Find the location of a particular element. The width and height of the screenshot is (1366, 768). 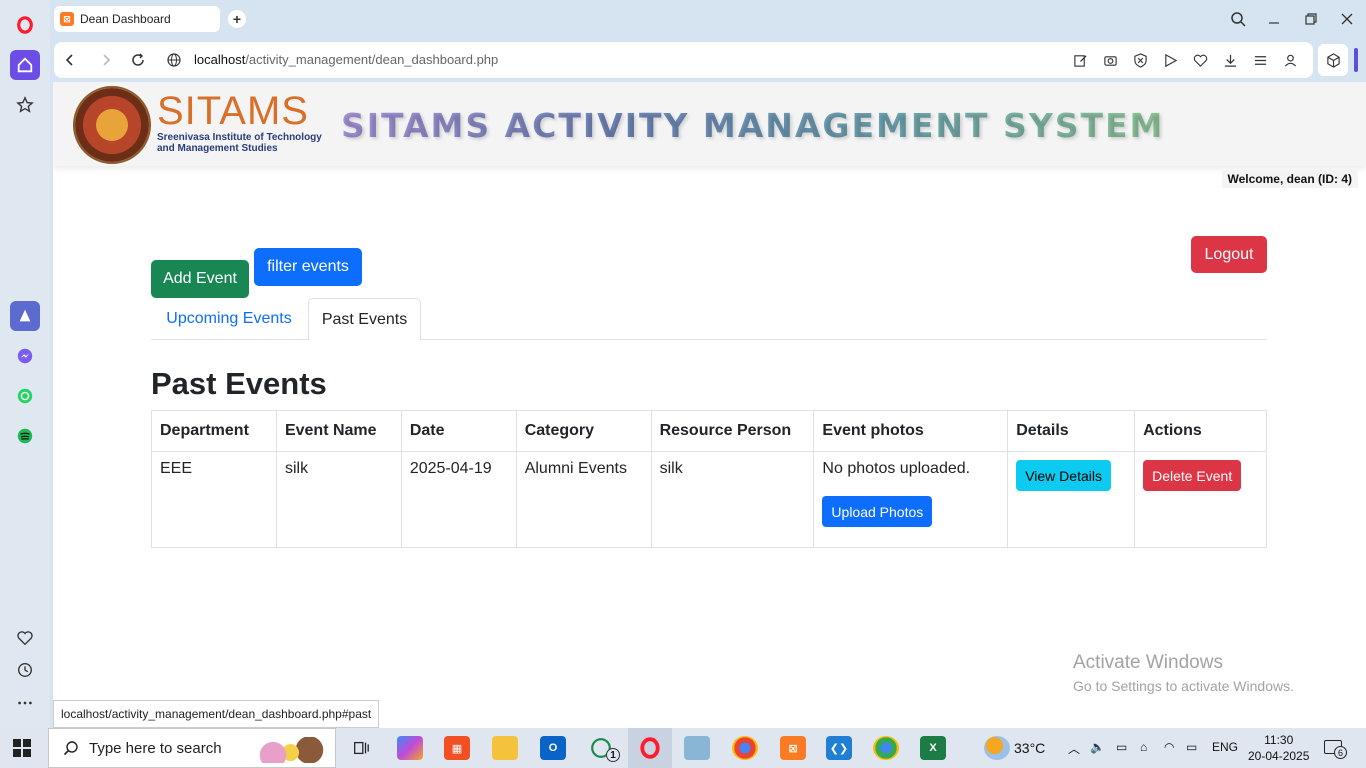

view-details-button: View Details is located at coordinates (1063, 475).